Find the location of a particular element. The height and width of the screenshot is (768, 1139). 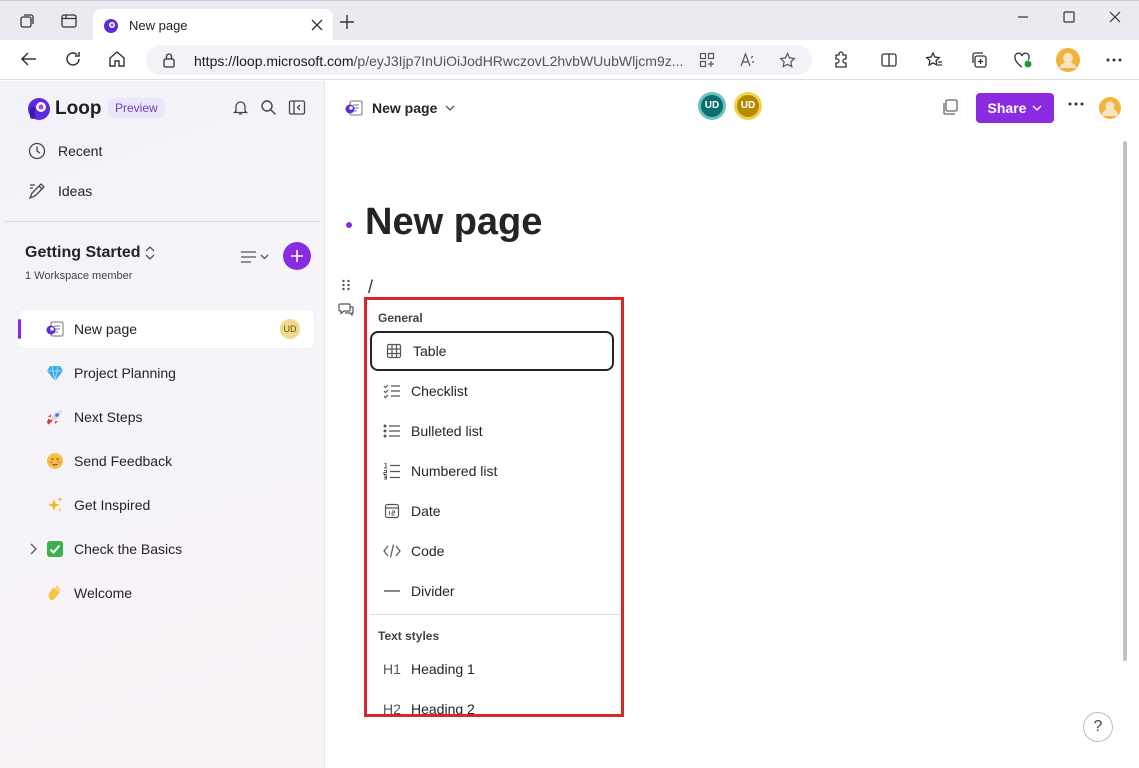

heading-1-icon: H1 is located at coordinates (392, 669).